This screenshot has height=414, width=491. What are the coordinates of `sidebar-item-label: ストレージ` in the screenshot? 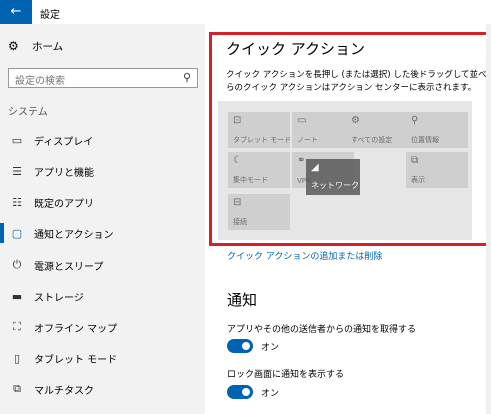 It's located at (59, 298).